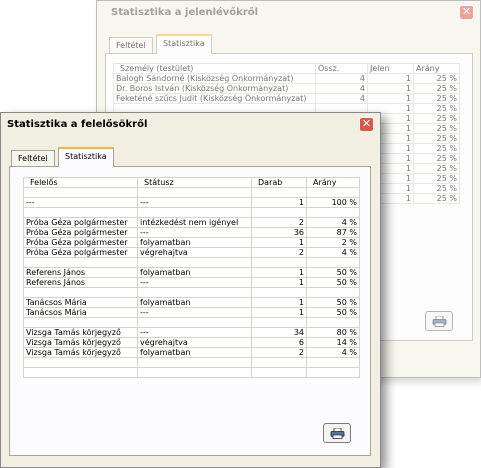 This screenshot has width=481, height=468. I want to click on table-row: Referens János folyamatban 1 50 %, so click(191, 272).